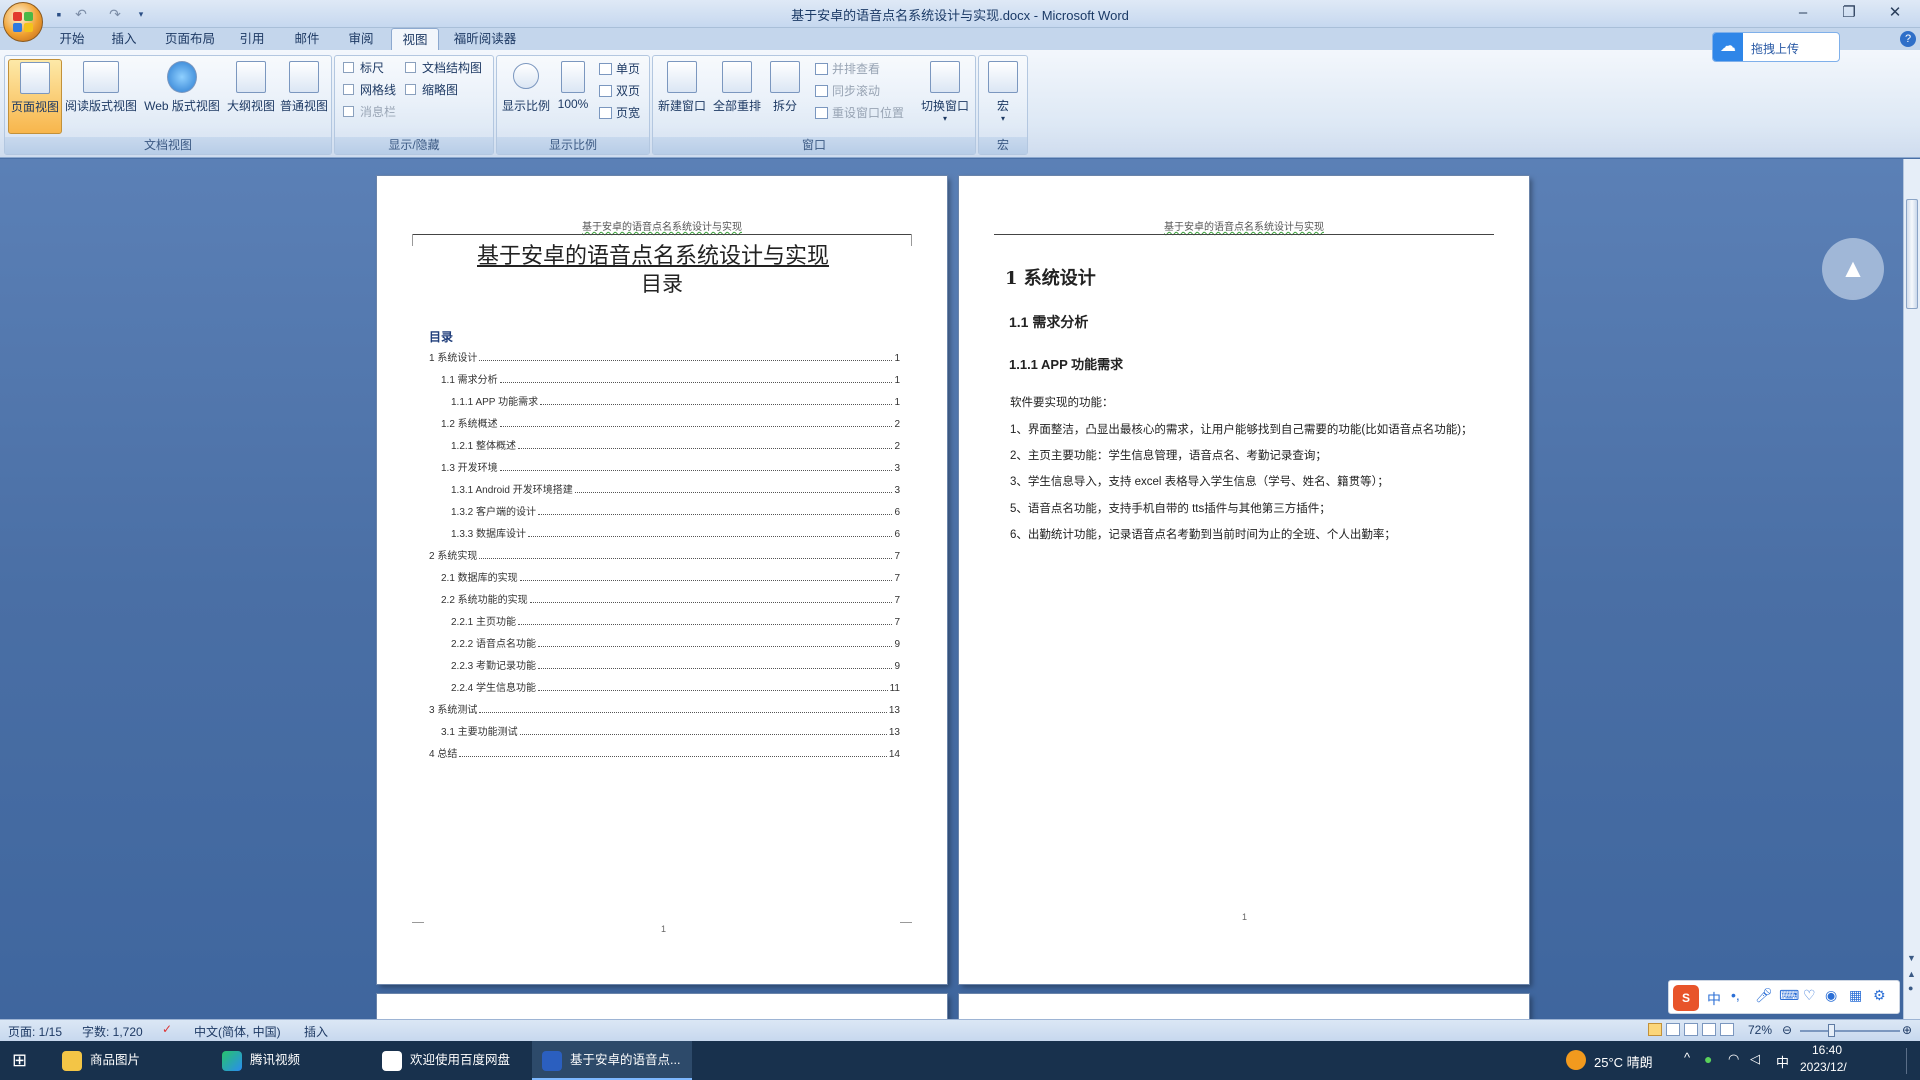 The height and width of the screenshot is (1080, 1920). What do you see at coordinates (675, 489) in the screenshot?
I see `toc-entry: 1.3.1 Android 开发环境搭建 3` at bounding box center [675, 489].